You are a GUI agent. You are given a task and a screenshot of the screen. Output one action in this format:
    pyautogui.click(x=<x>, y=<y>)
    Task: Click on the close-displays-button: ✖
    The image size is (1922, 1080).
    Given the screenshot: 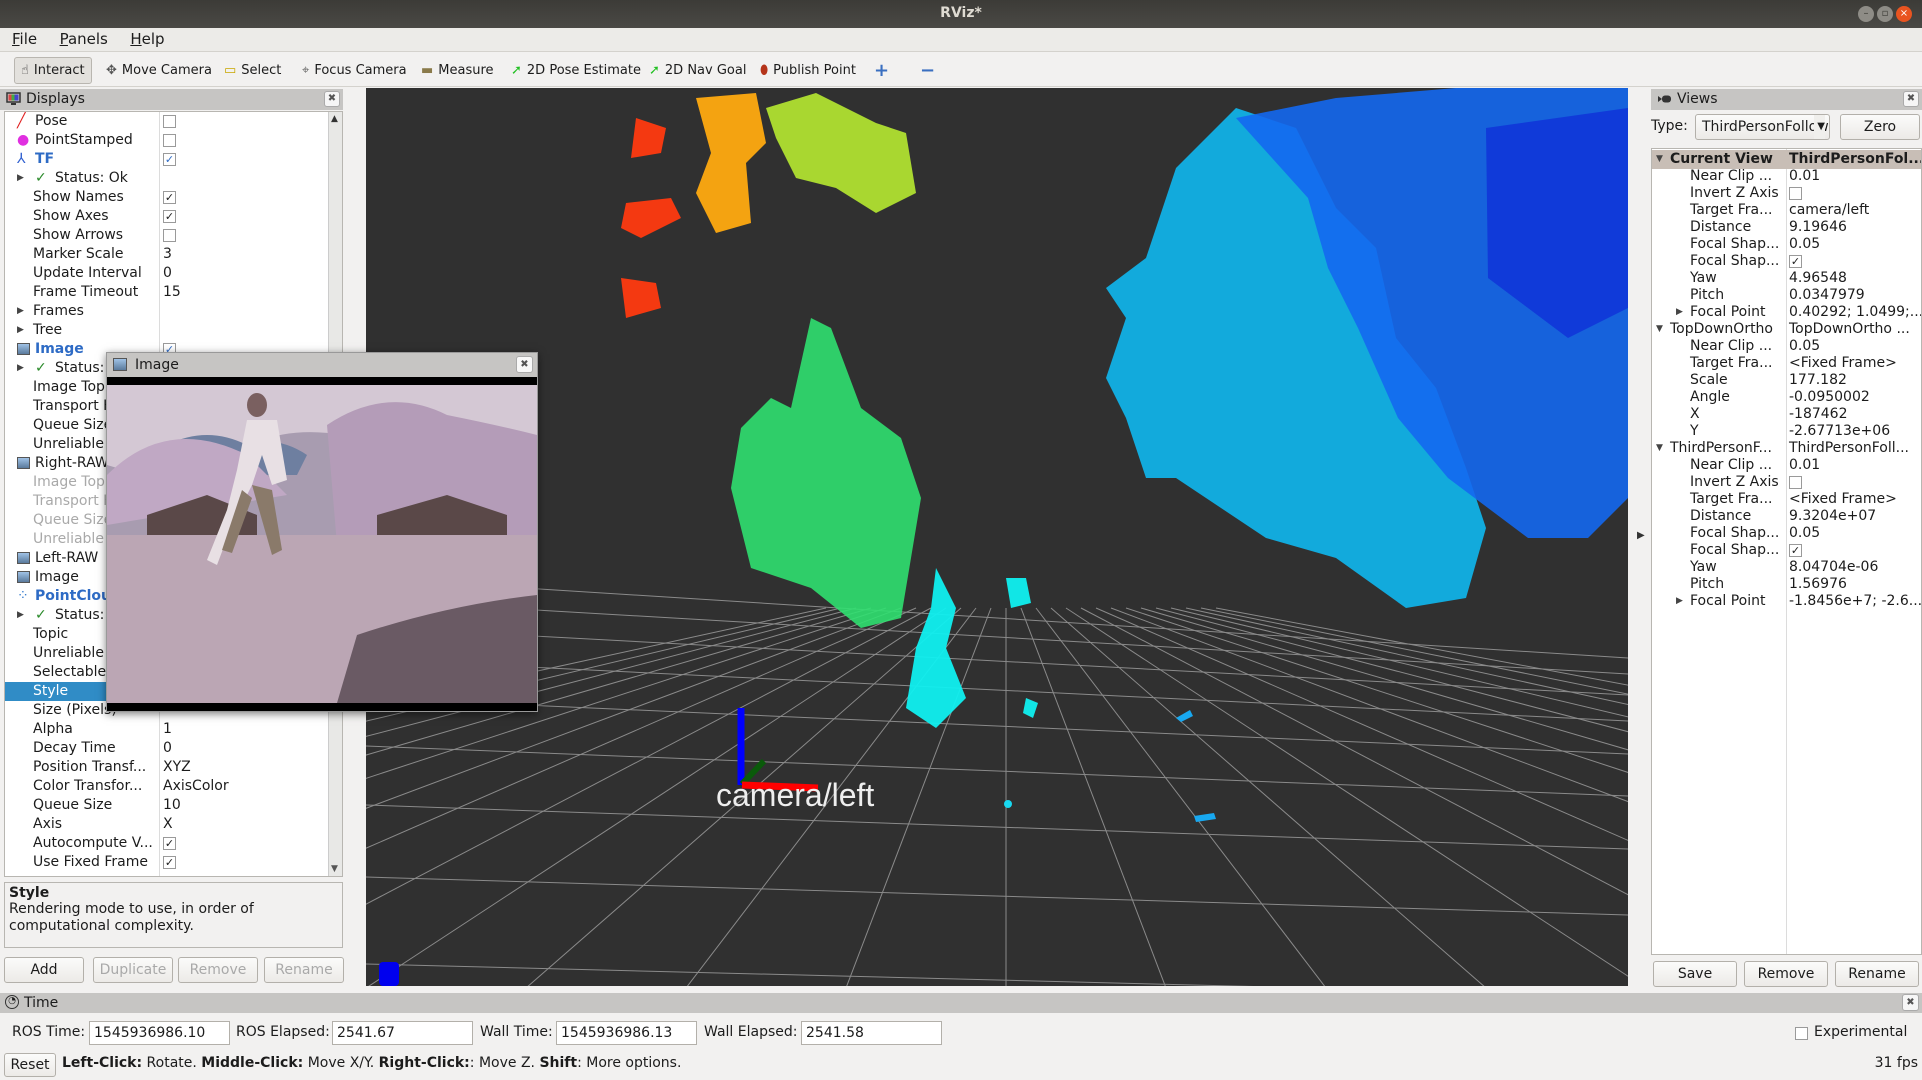 What is the action you would take?
    pyautogui.click(x=332, y=99)
    